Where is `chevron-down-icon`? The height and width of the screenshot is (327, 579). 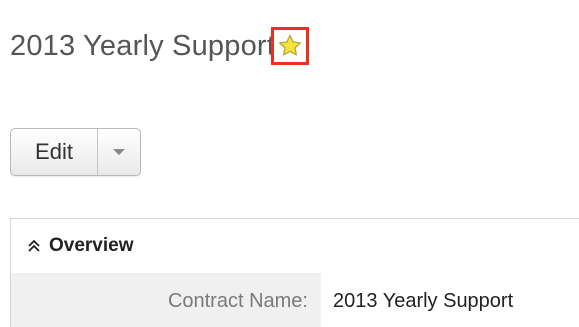 chevron-down-icon is located at coordinates (119, 152).